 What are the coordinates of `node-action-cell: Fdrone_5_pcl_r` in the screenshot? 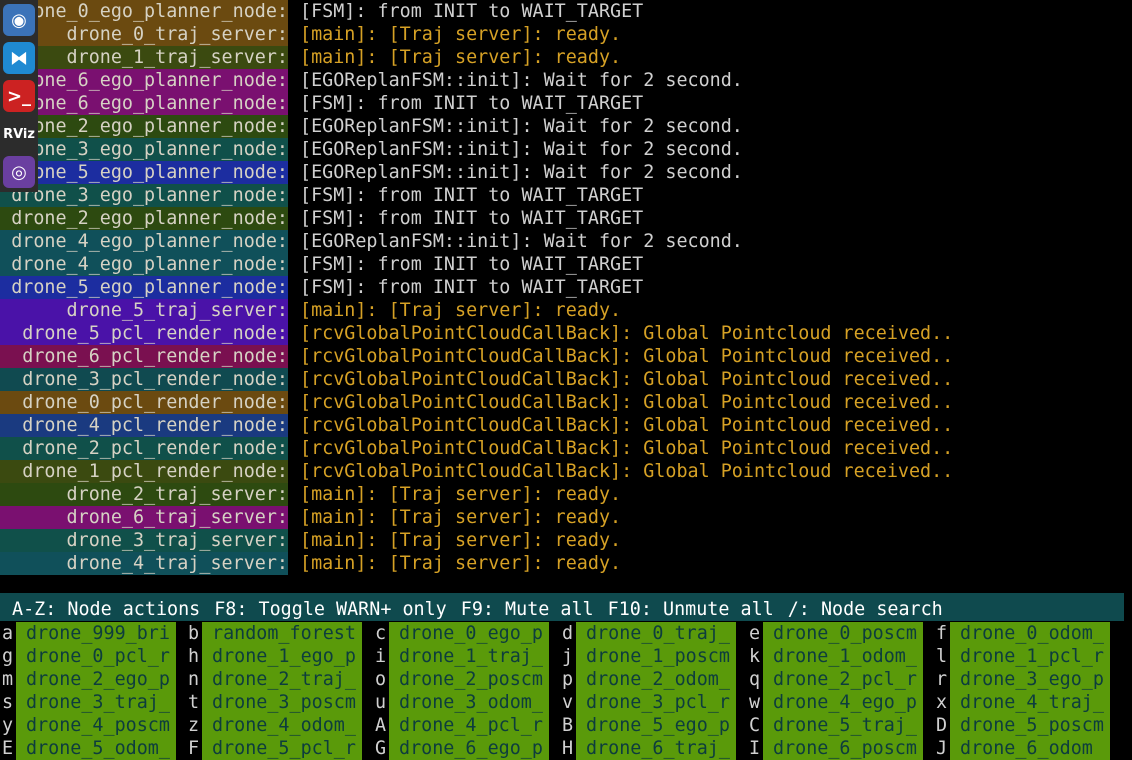 It's located at (276, 748).